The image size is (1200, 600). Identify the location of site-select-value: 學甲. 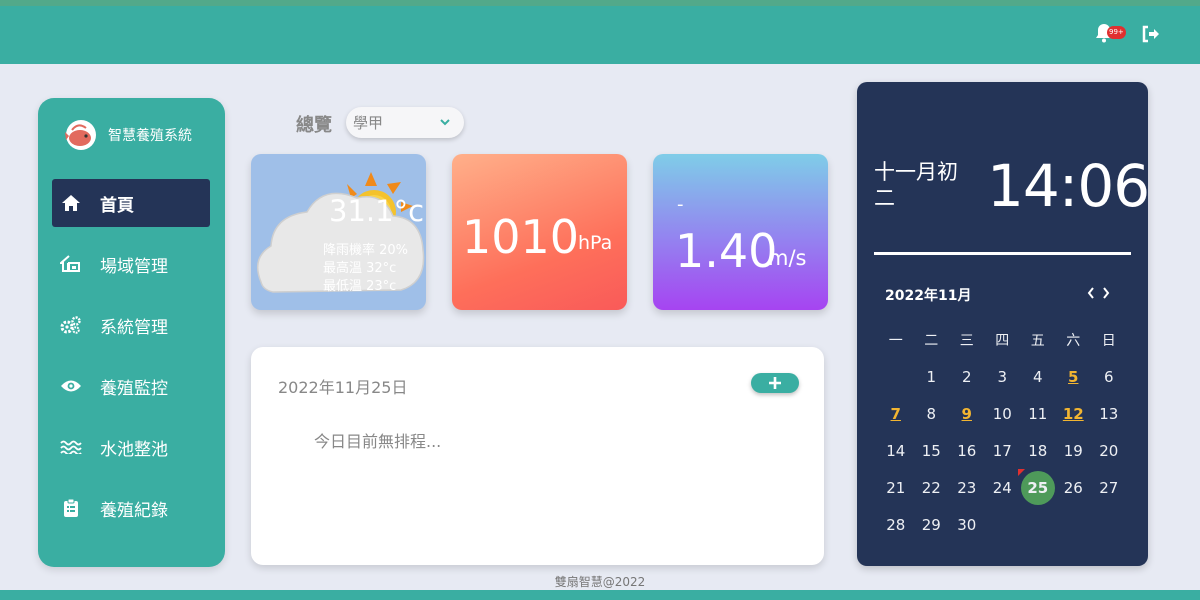
(368, 123).